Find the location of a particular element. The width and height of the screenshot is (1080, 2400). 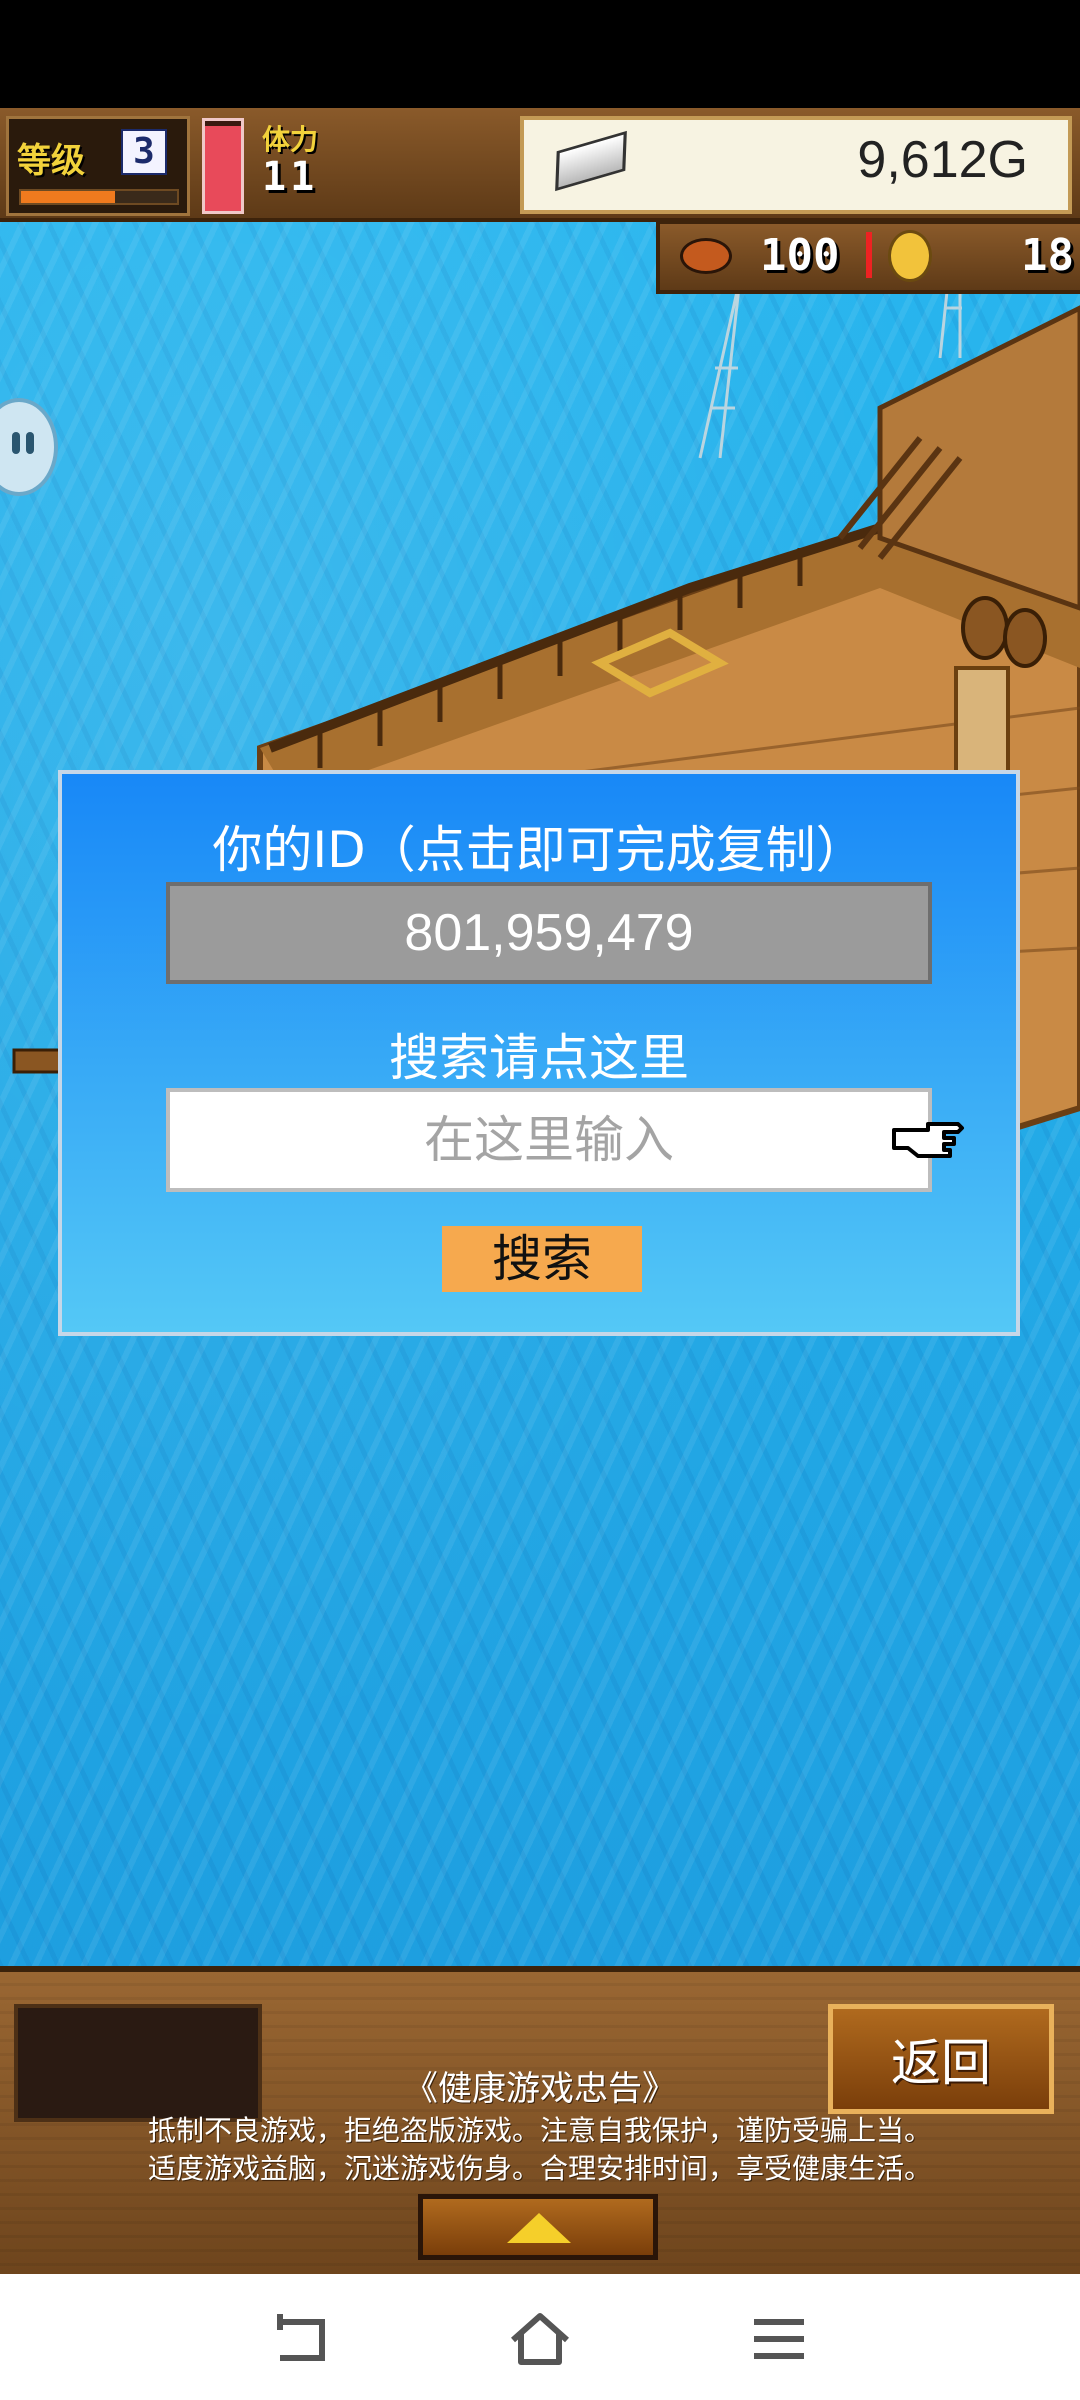

gold-value: 9,612G is located at coordinates (942, 160).